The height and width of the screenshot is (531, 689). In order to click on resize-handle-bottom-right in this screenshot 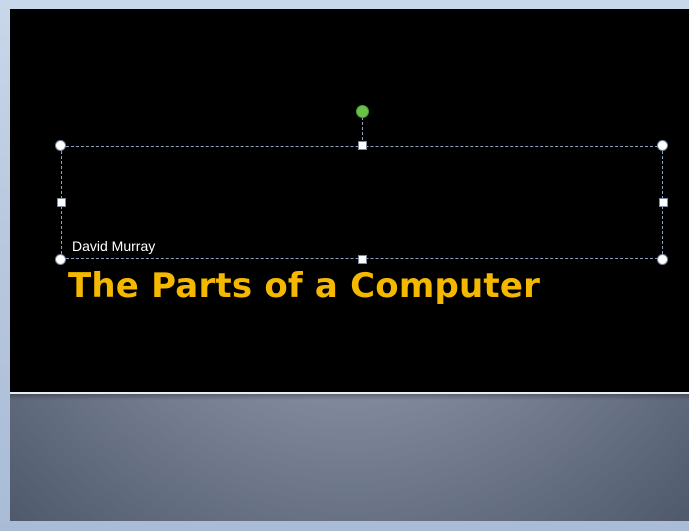, I will do `click(662, 259)`.